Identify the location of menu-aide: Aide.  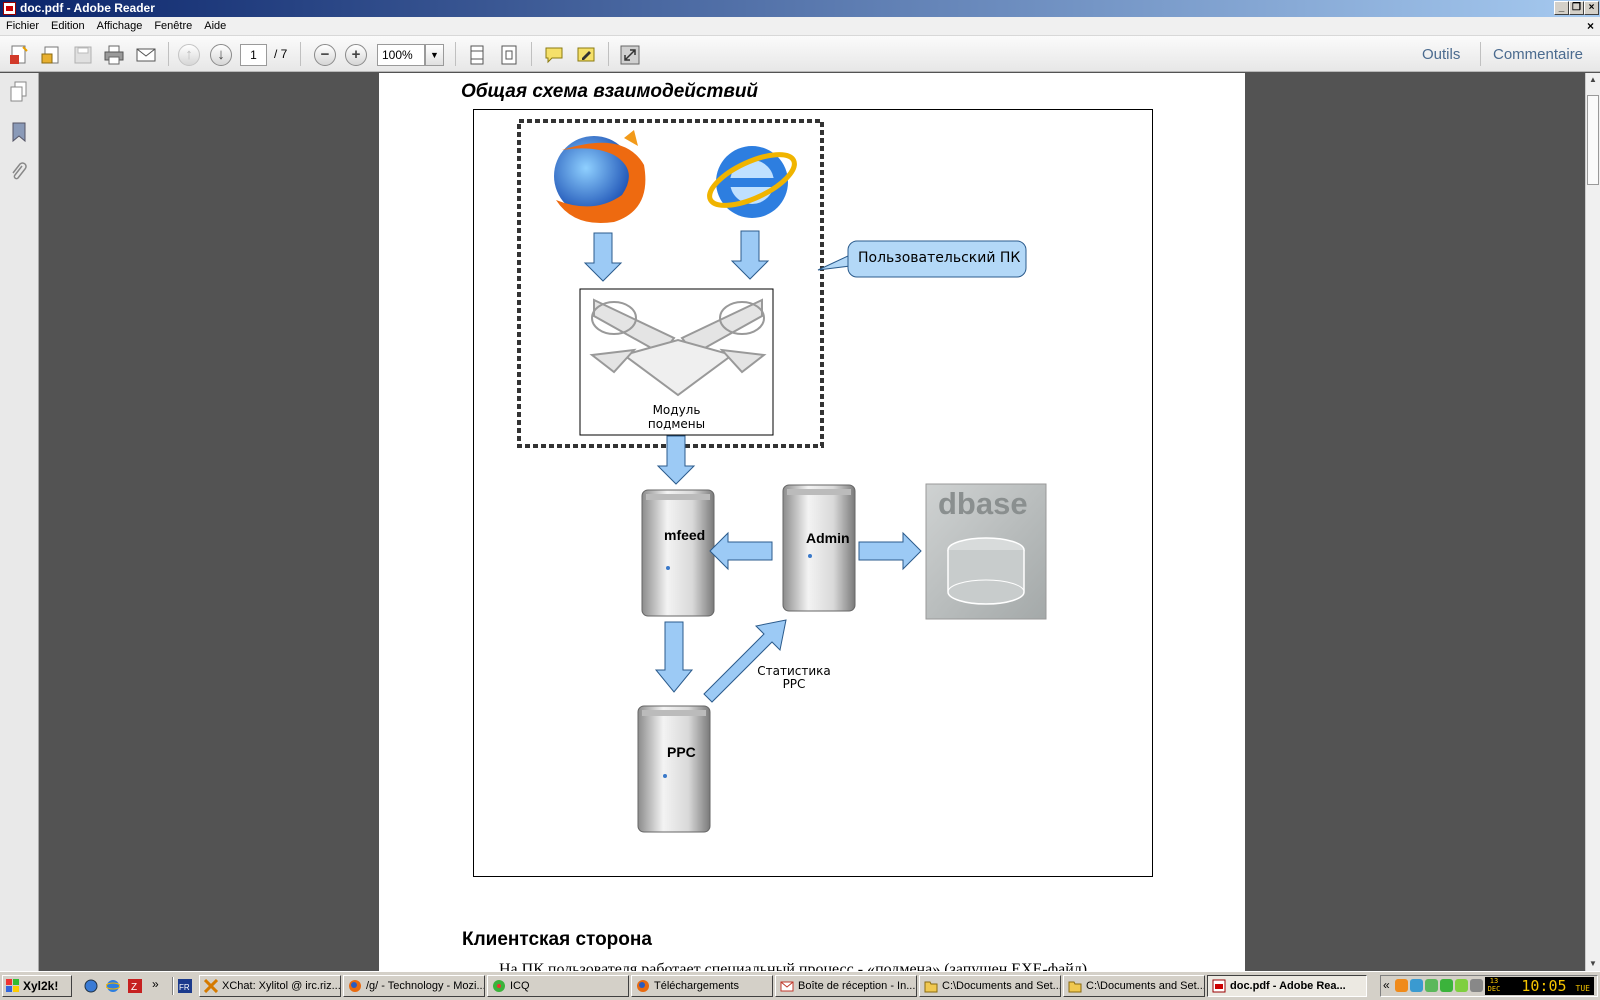
(215, 26).